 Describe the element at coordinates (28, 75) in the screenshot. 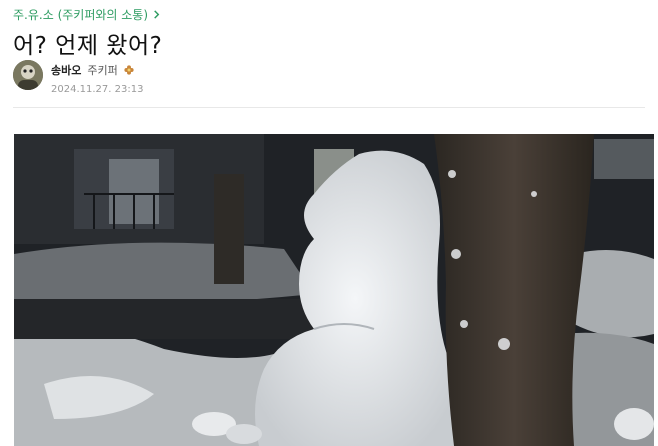

I see `avatar` at that location.